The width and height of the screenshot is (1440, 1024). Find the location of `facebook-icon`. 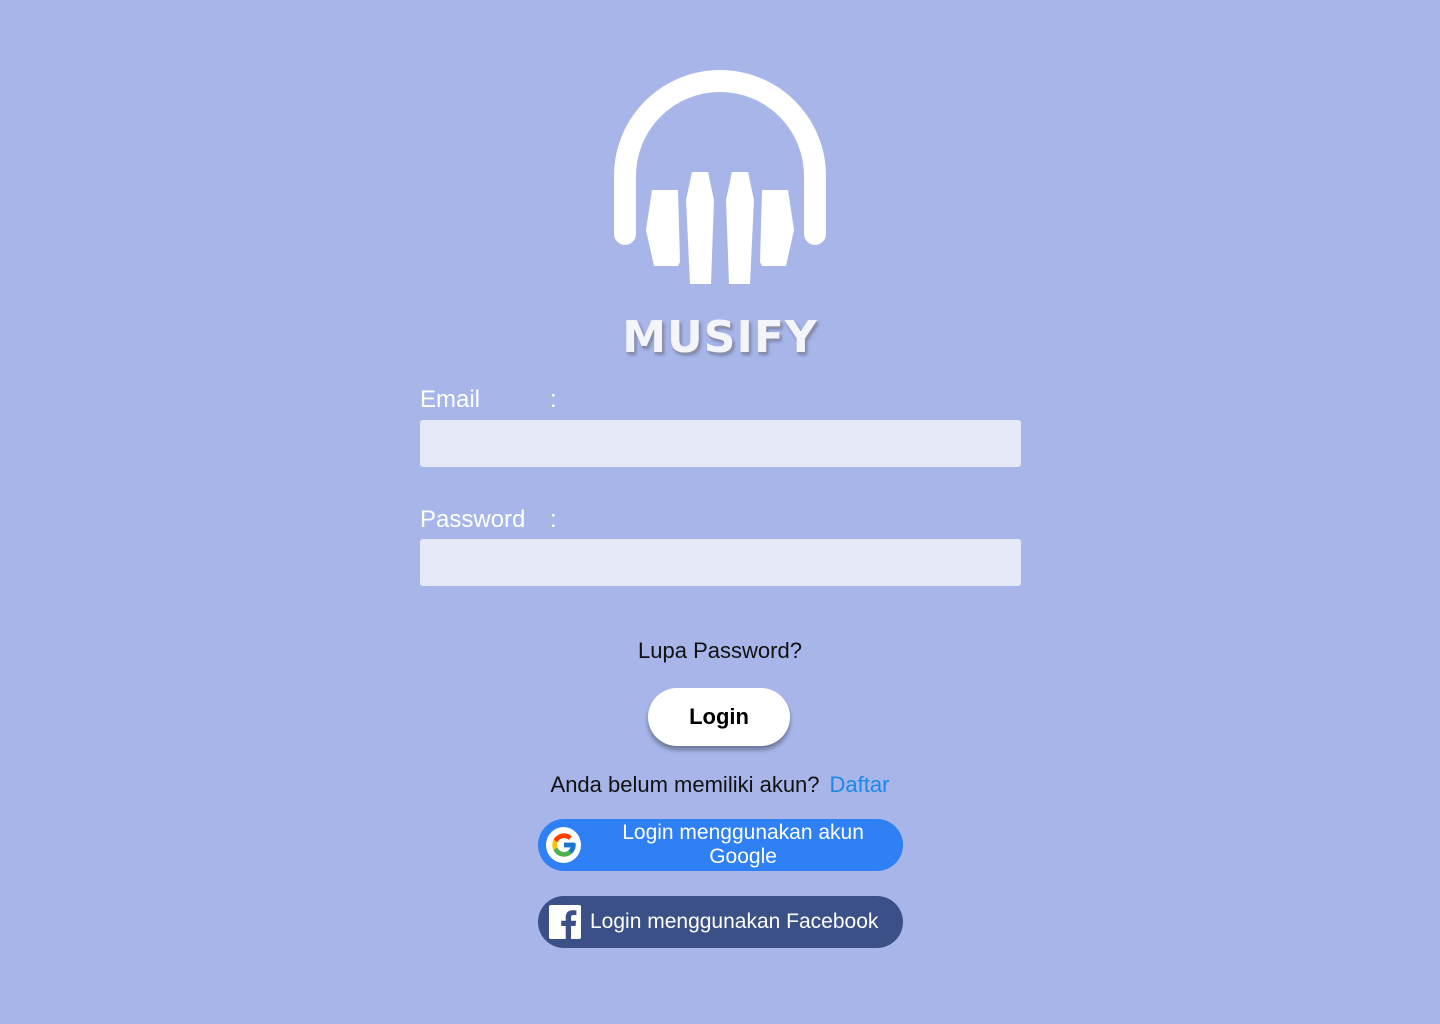

facebook-icon is located at coordinates (565, 922).